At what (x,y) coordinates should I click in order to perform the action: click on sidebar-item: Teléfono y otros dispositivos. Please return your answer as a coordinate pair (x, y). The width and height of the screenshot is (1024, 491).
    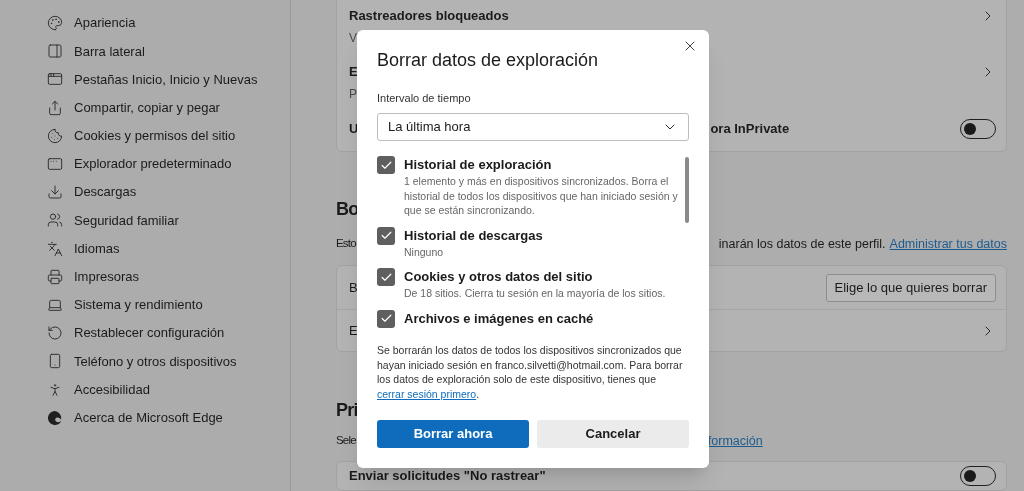
    Looking at the image, I should click on (168, 361).